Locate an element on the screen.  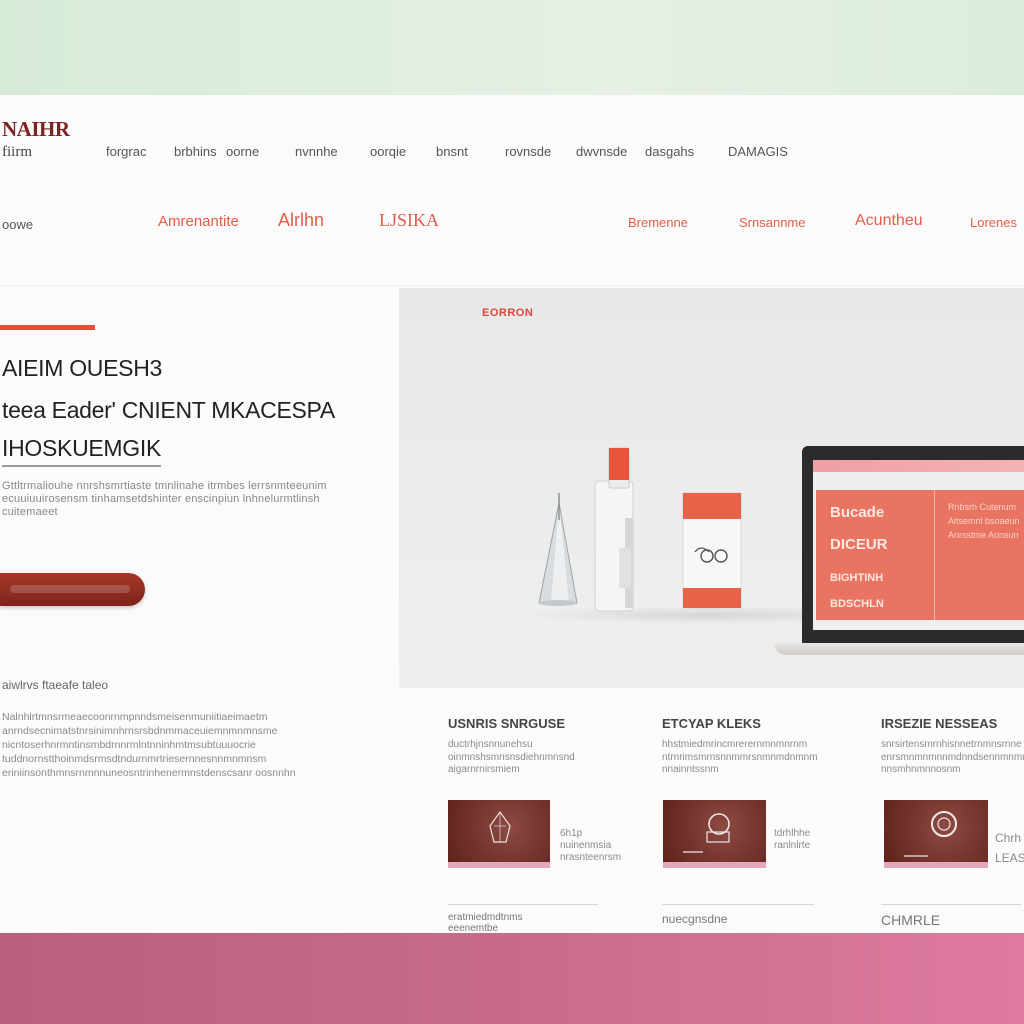
card-caption: Chrh LEAS is located at coordinates (1009, 848).